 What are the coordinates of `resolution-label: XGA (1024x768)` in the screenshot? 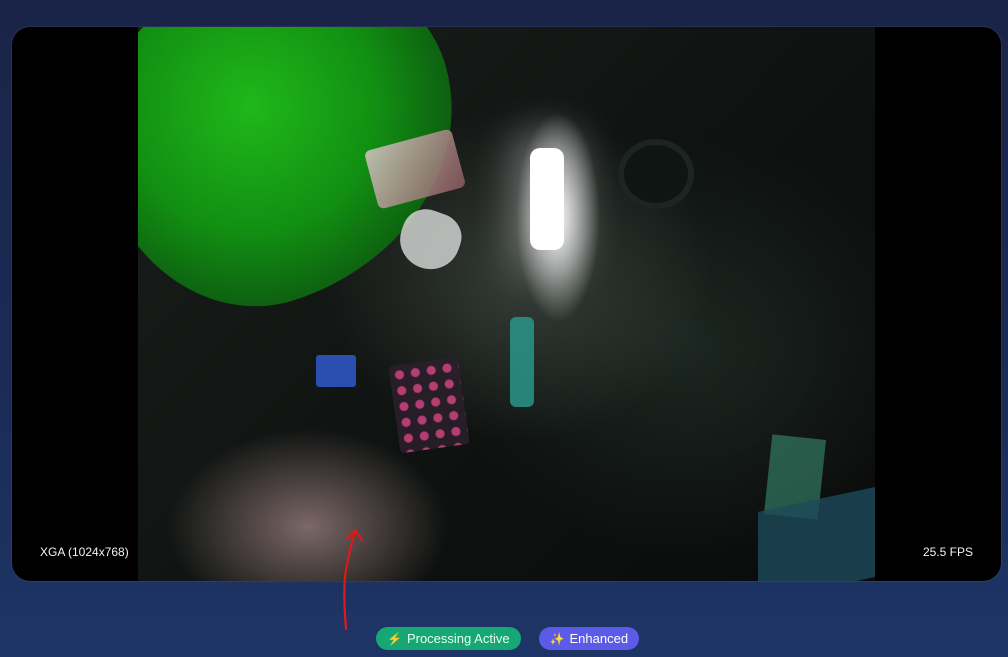 It's located at (84, 552).